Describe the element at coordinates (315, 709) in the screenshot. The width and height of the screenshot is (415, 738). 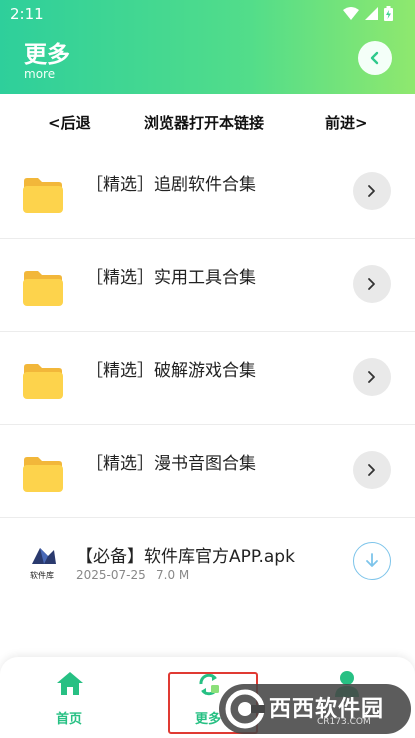
I see `watermark: 西西软件园 CR173.COM` at that location.